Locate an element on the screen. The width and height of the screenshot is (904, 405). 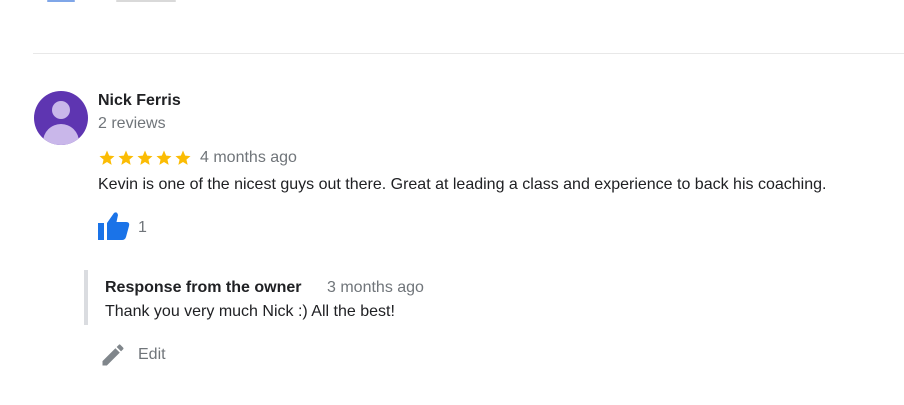
reviewer-avatar is located at coordinates (61, 118).